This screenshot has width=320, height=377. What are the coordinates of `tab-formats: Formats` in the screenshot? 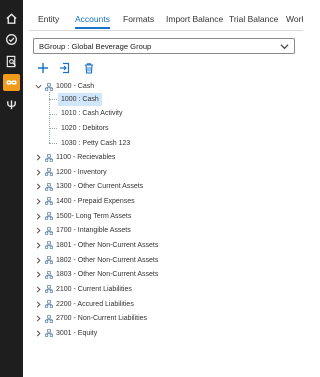 It's located at (138, 18).